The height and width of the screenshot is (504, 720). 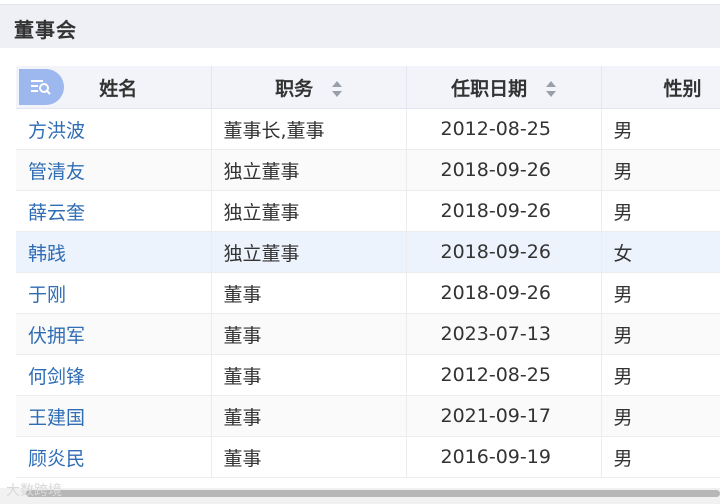 What do you see at coordinates (113, 416) in the screenshot?
I see `member-name-link: 王建国` at bounding box center [113, 416].